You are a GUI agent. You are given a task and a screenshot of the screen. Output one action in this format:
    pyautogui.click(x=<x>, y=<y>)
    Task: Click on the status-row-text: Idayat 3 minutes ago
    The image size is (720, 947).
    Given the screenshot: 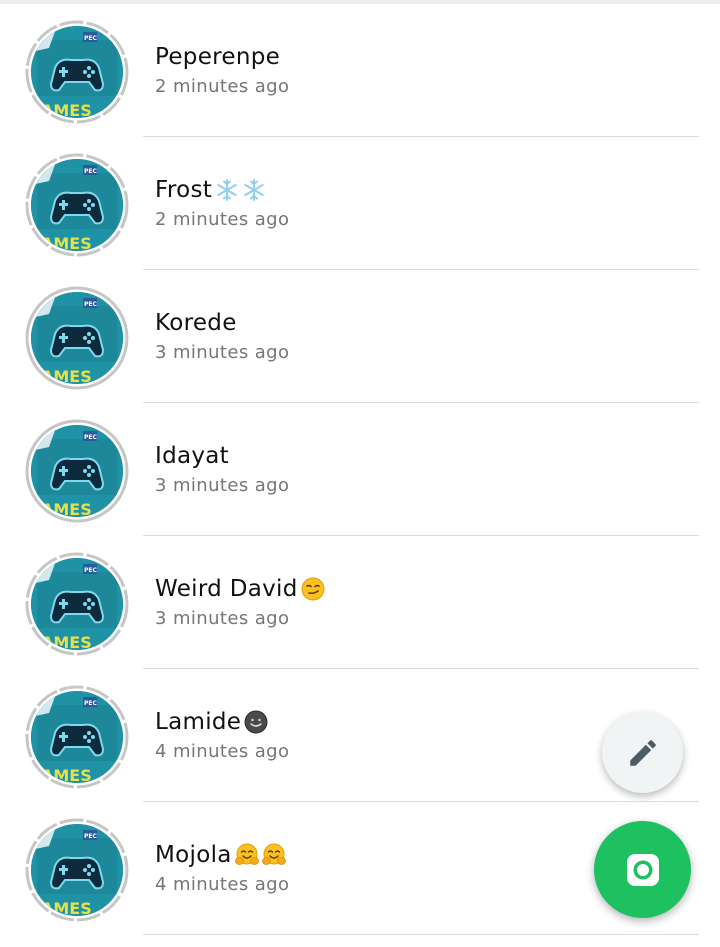 What is the action you would take?
    pyautogui.click(x=222, y=470)
    